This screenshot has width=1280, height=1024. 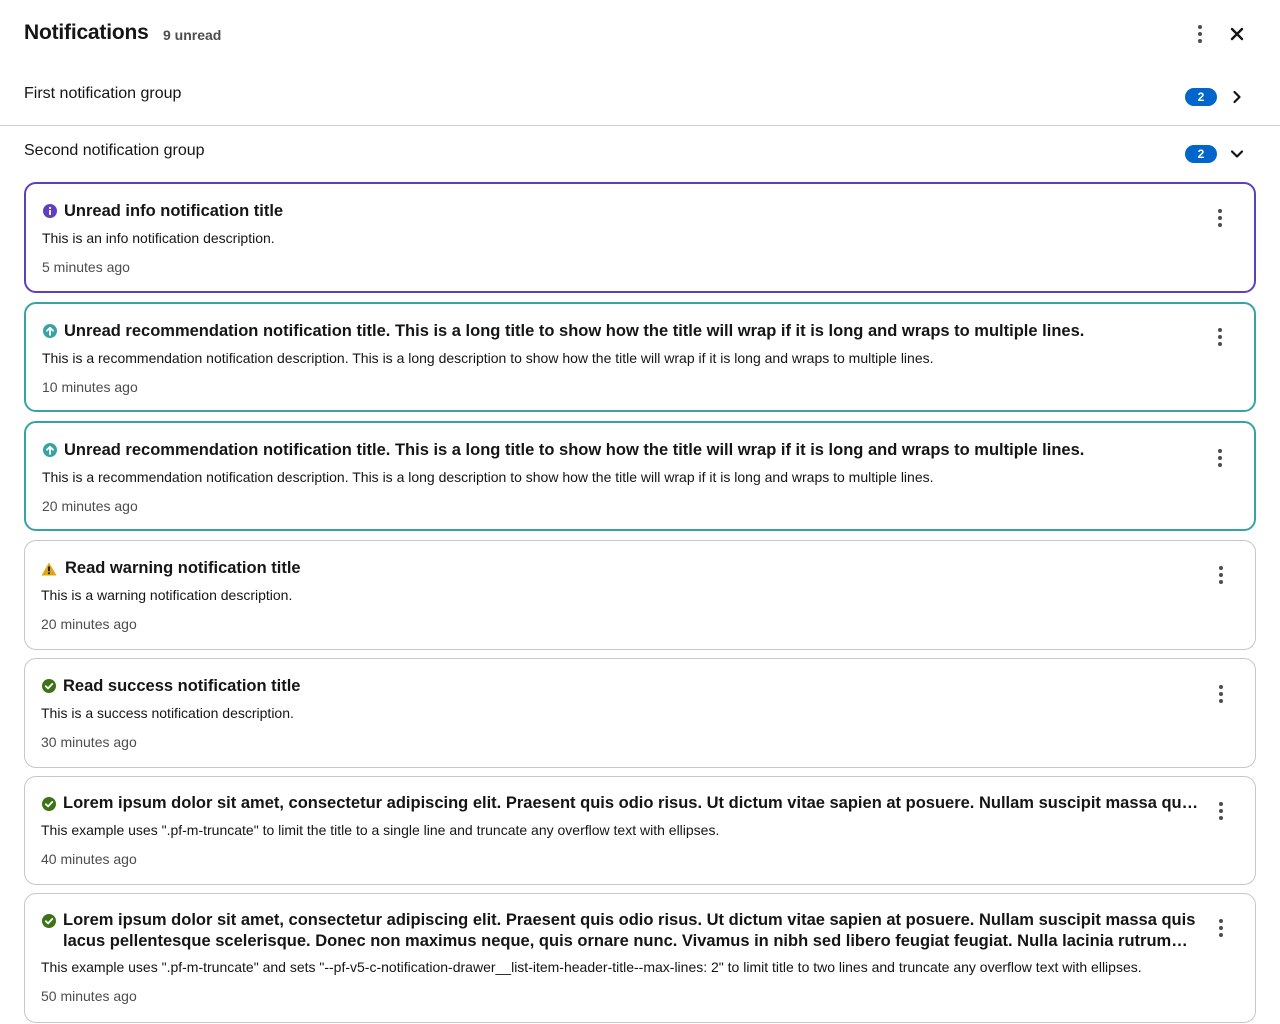 I want to click on notification-title: Read success notification title, so click(x=182, y=686).